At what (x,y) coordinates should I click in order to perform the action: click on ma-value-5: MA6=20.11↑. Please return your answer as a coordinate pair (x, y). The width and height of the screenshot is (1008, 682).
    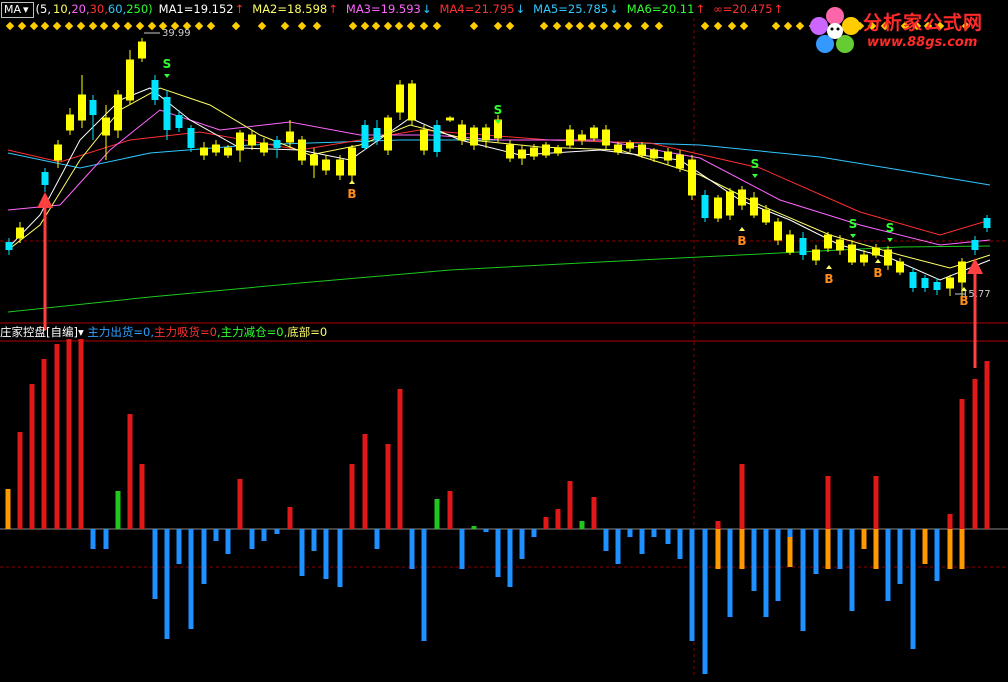
    Looking at the image, I should click on (667, 9).